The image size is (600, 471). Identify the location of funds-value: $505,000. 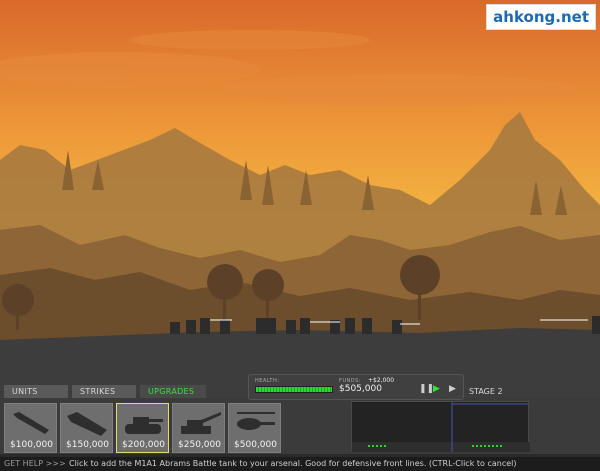
(360, 389).